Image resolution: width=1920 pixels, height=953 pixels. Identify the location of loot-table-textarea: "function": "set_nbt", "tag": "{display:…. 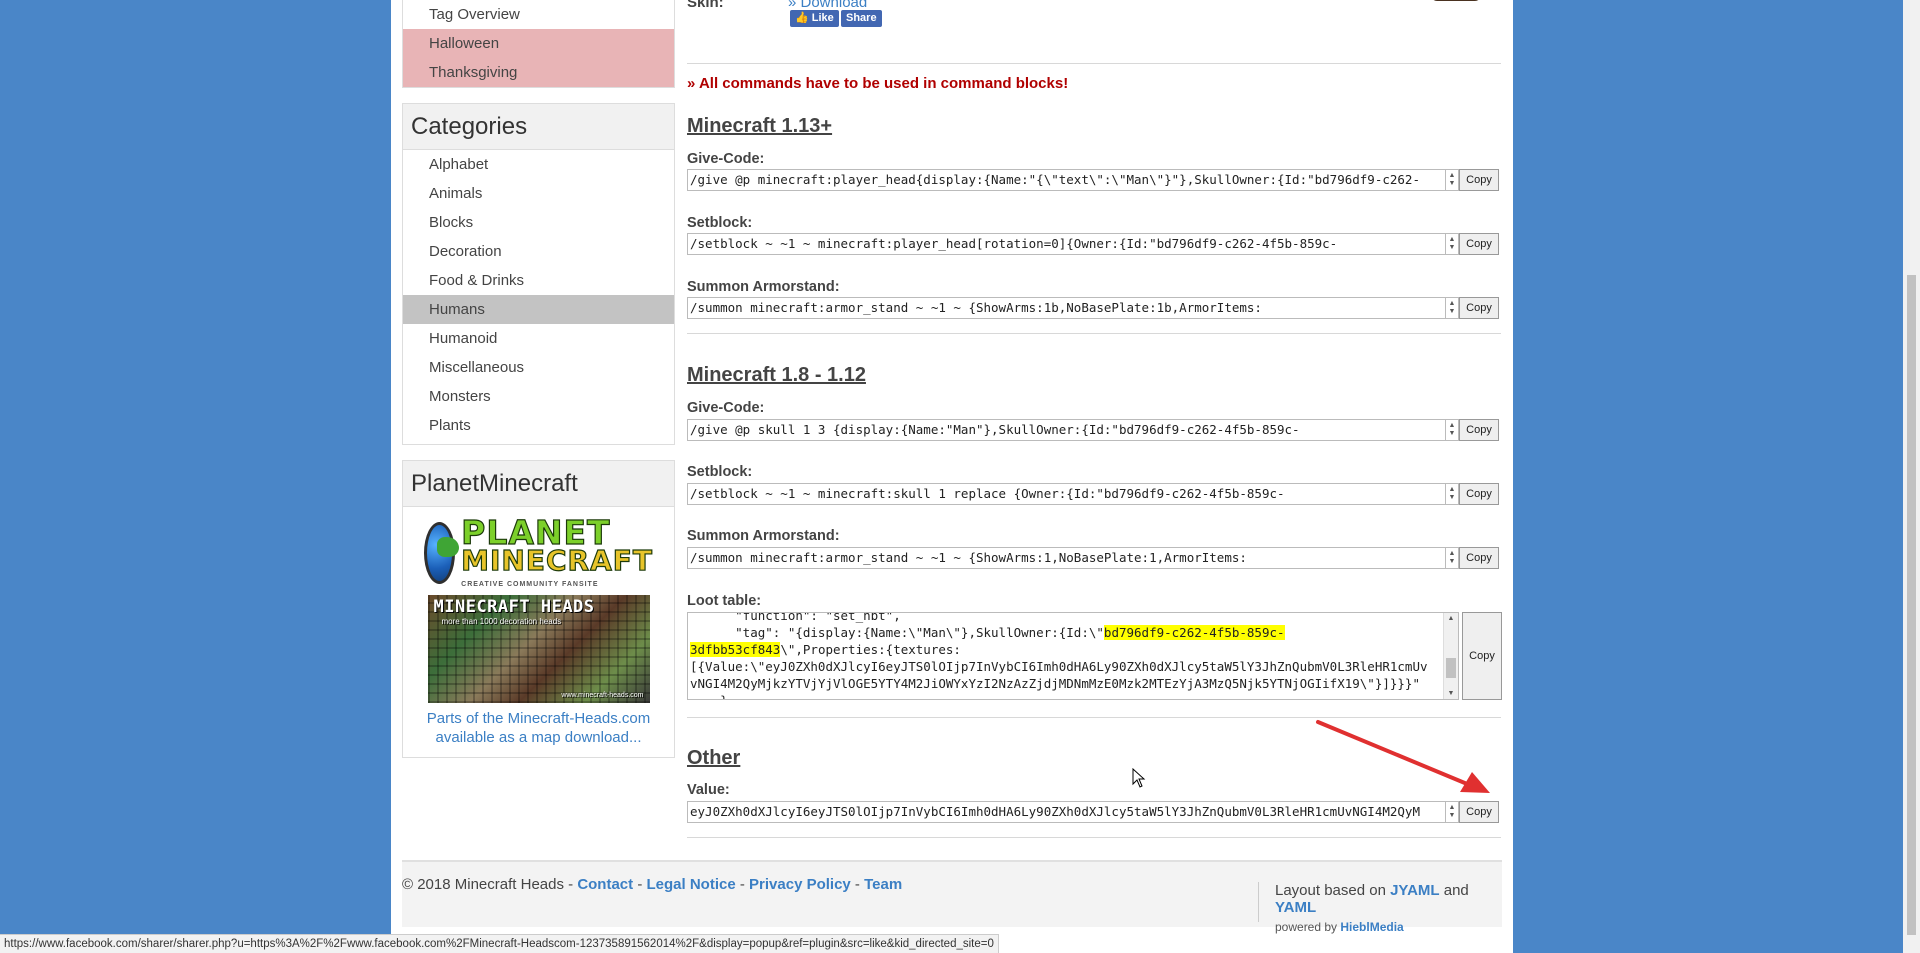
(1073, 656).